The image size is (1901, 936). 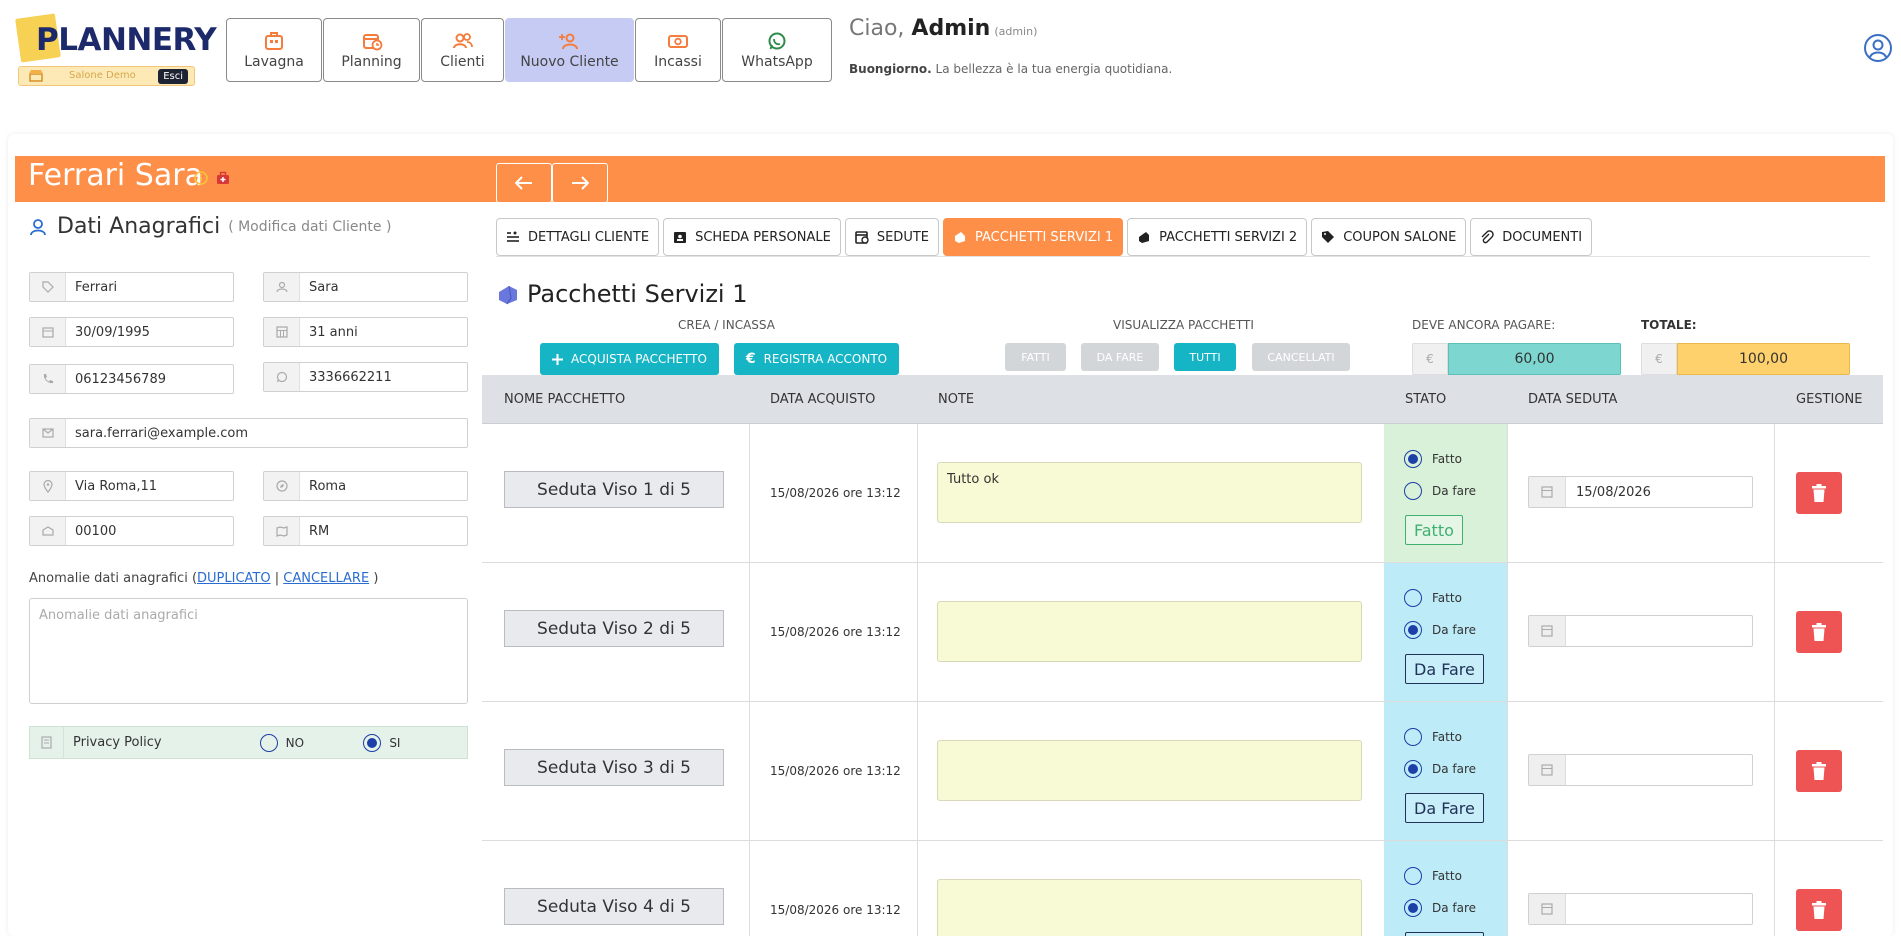 I want to click on tab-coupon-salone: COUPON SALONE, so click(x=1389, y=237).